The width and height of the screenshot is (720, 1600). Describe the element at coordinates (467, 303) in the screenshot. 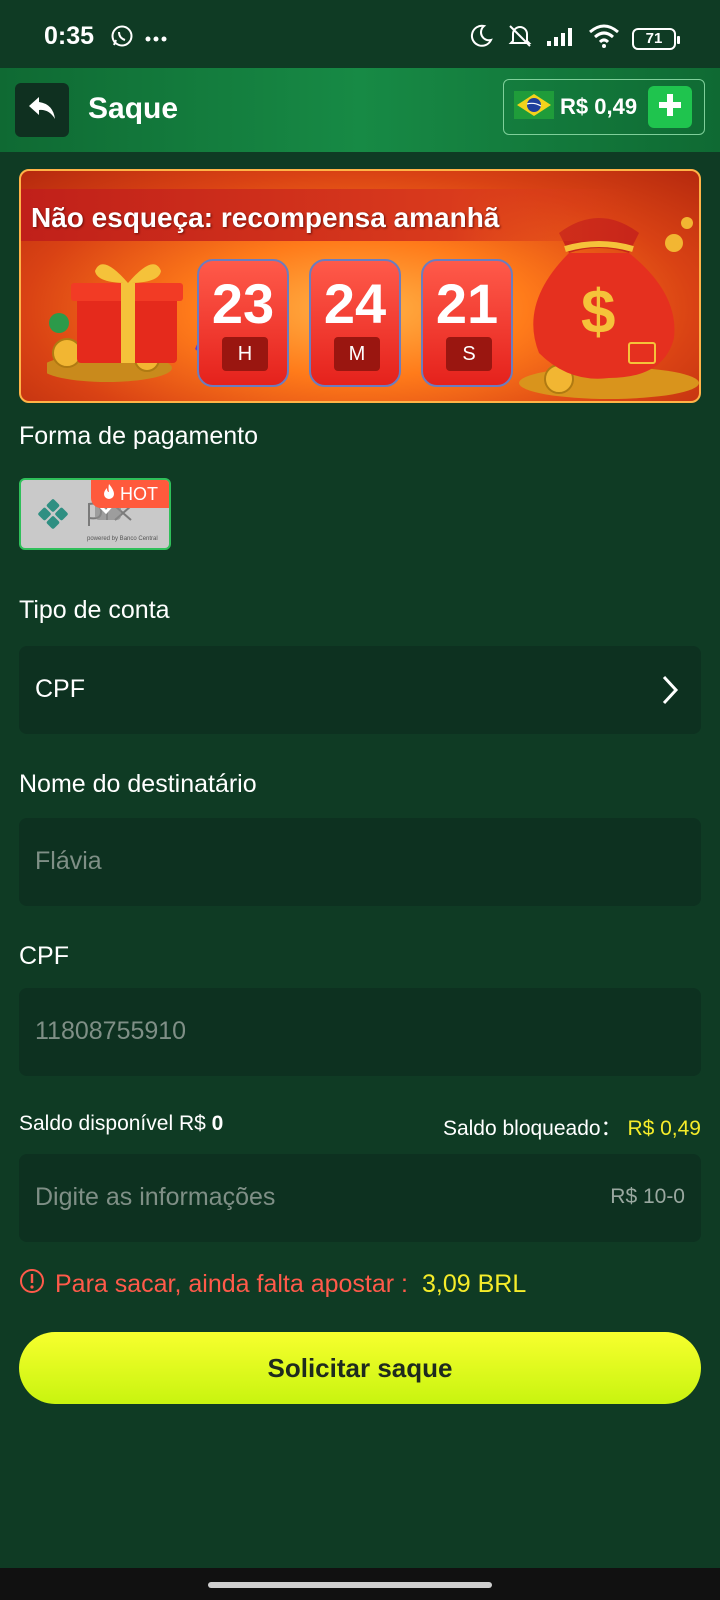

I see `timer-value: 21` at that location.